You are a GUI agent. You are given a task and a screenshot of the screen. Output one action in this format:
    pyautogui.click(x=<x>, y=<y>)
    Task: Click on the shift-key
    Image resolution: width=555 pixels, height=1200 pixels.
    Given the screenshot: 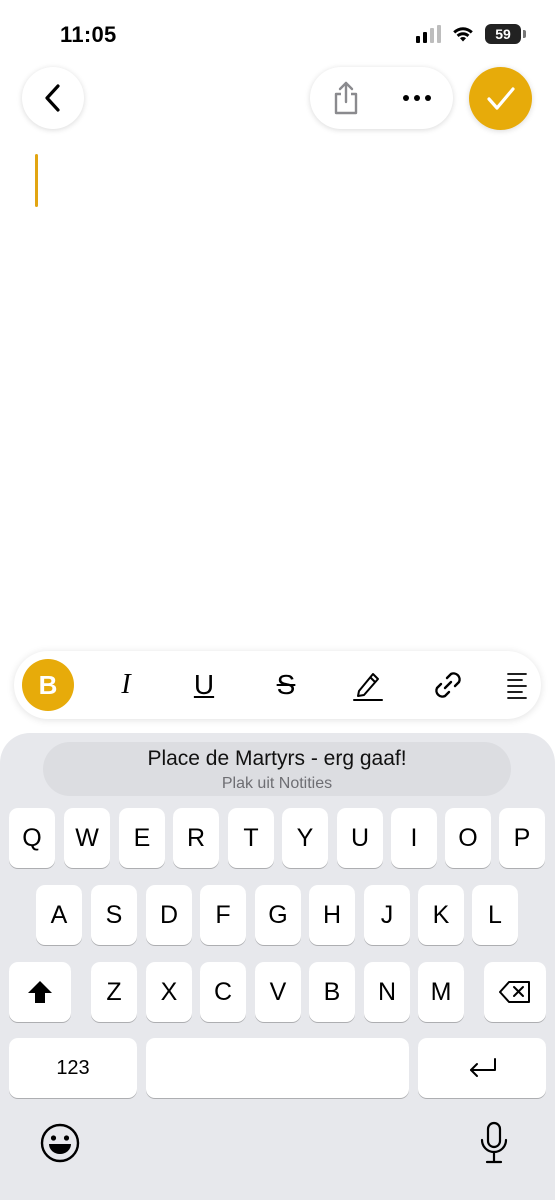 What is the action you would take?
    pyautogui.click(x=40, y=992)
    